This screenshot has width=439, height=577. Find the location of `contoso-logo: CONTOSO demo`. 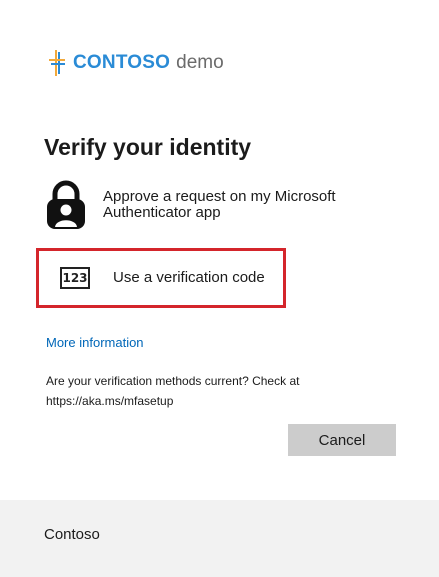

contoso-logo: CONTOSO demo is located at coordinates (135, 63).